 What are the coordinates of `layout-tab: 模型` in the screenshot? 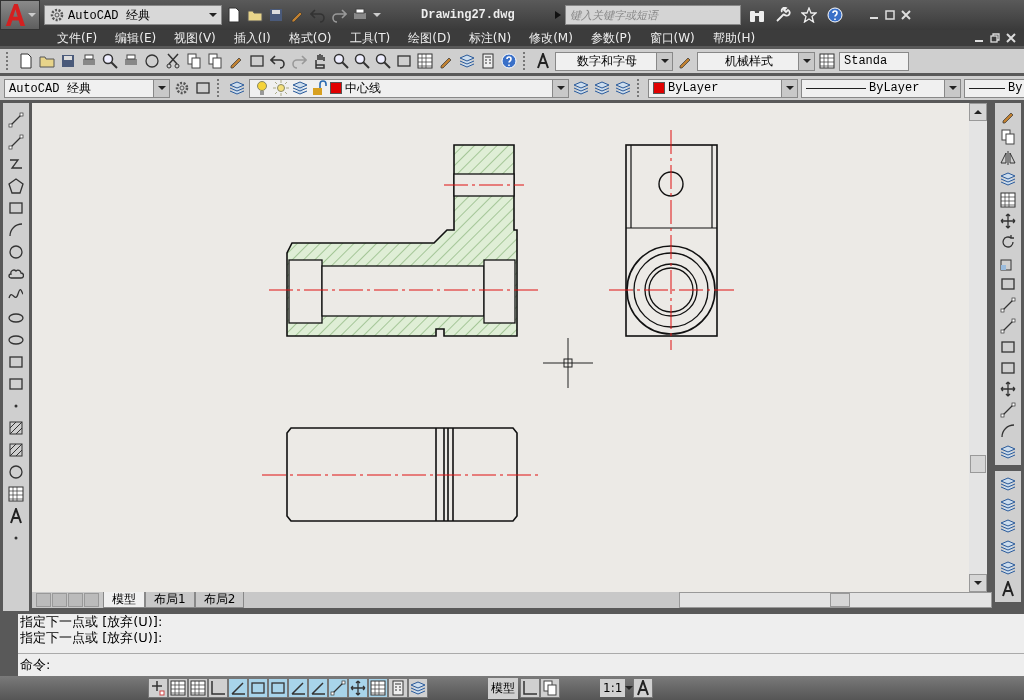 It's located at (124, 600).